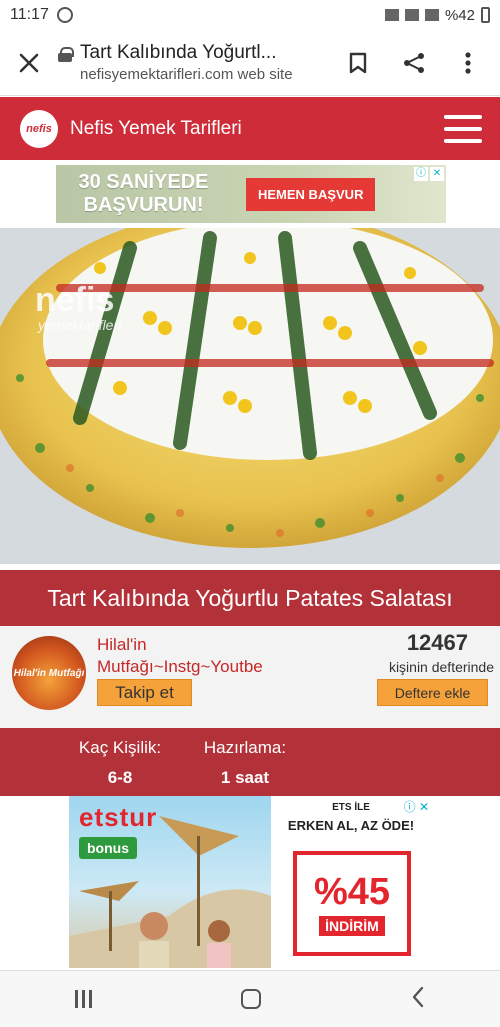  I want to click on site-logo: nefis, so click(39, 128).